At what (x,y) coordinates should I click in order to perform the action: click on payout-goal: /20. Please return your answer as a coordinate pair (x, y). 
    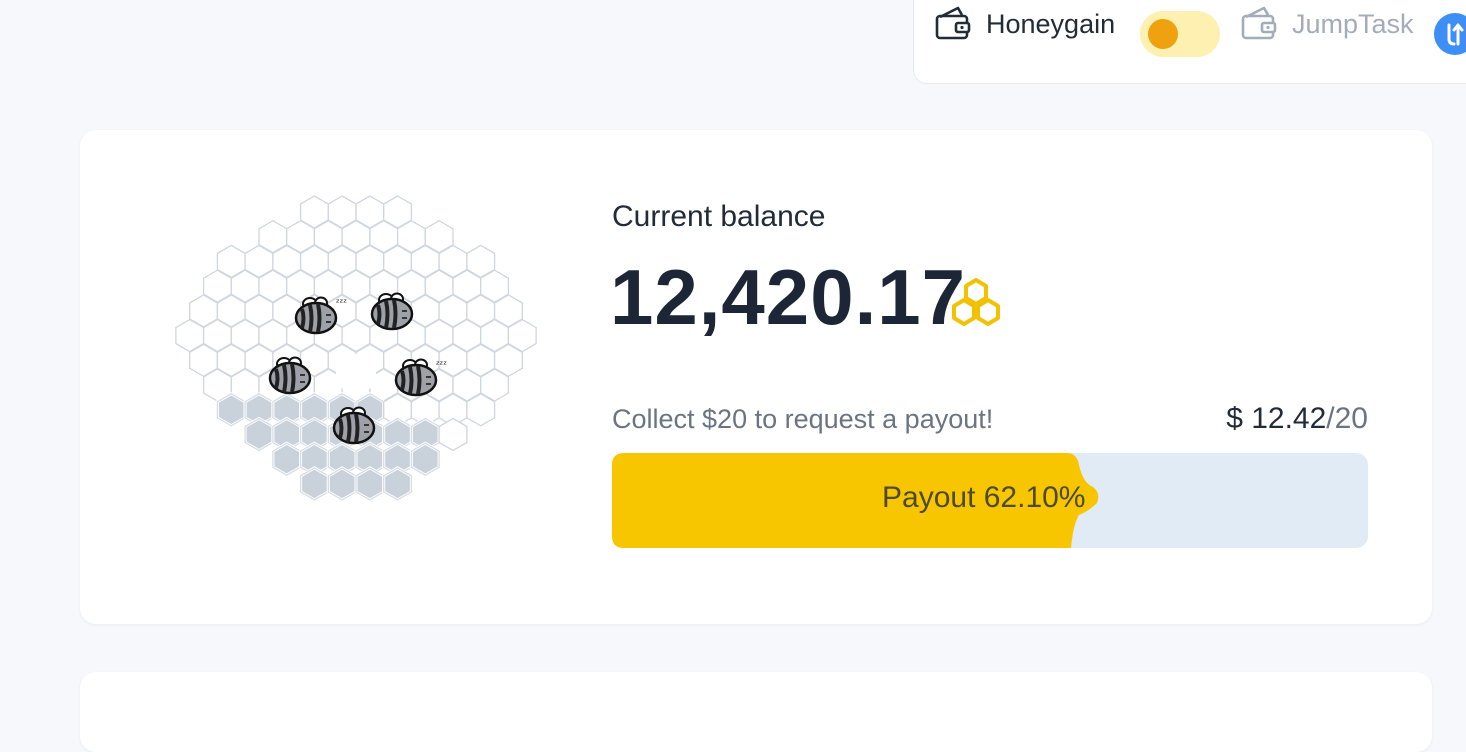
    Looking at the image, I should click on (1347, 418).